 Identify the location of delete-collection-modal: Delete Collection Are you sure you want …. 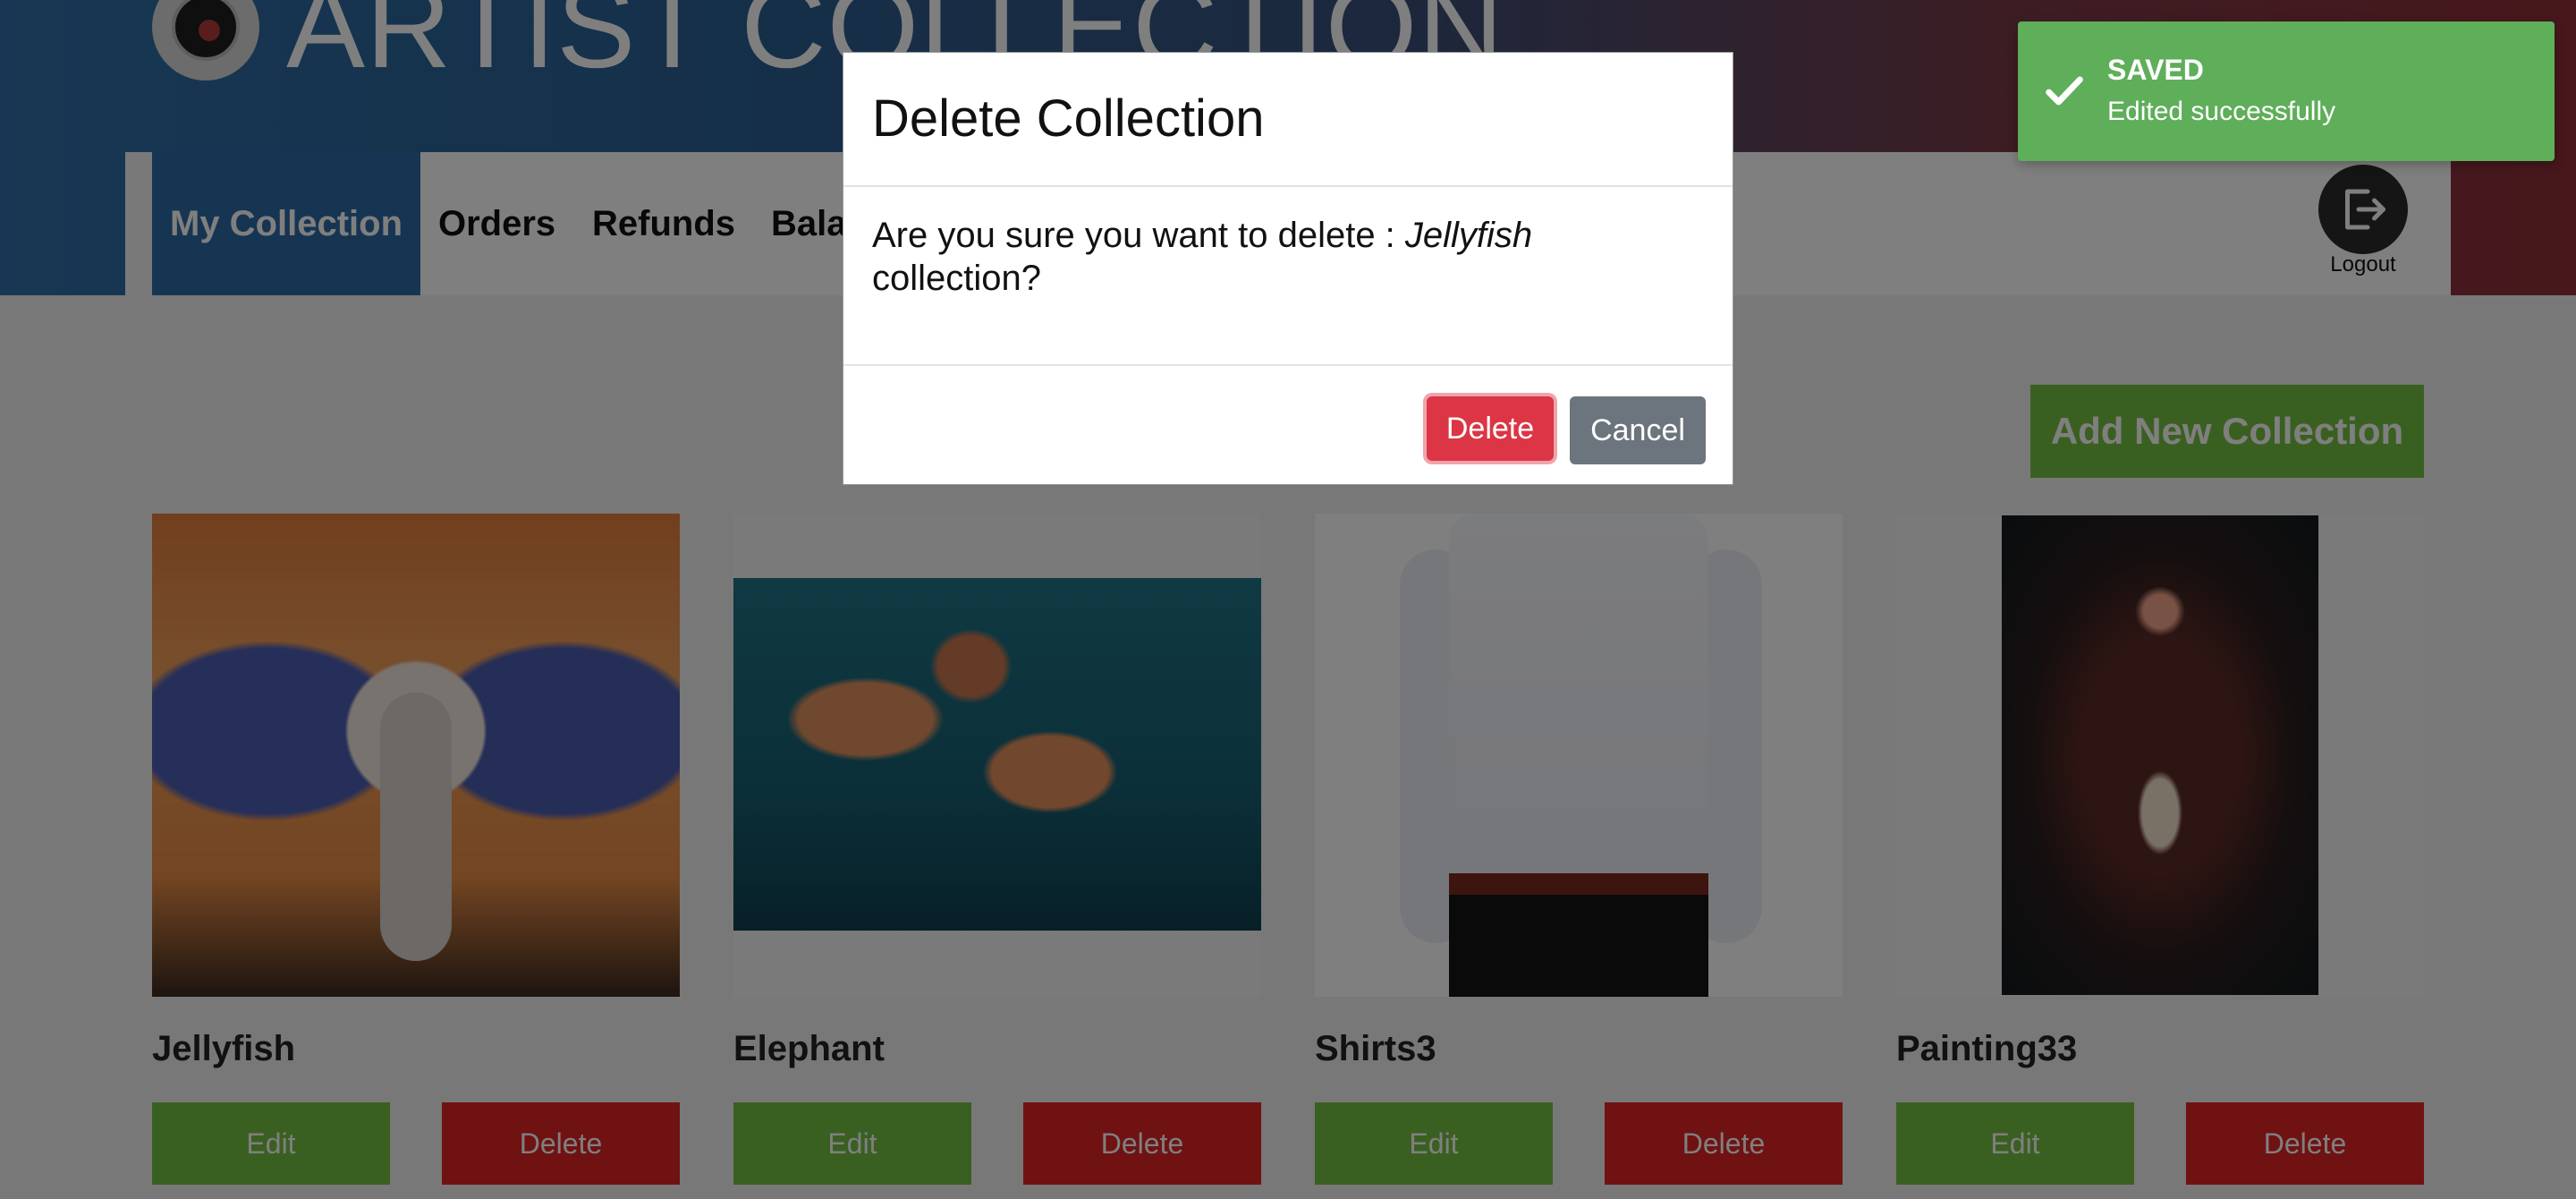
(1288, 268).